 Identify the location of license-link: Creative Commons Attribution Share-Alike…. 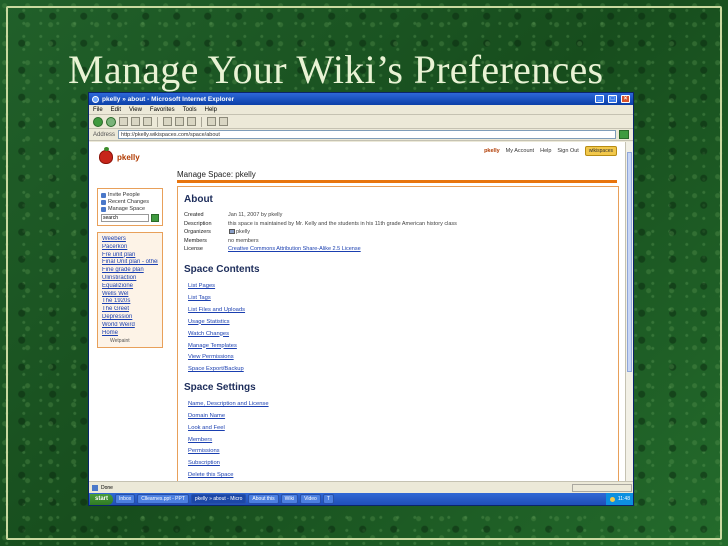
(294, 249).